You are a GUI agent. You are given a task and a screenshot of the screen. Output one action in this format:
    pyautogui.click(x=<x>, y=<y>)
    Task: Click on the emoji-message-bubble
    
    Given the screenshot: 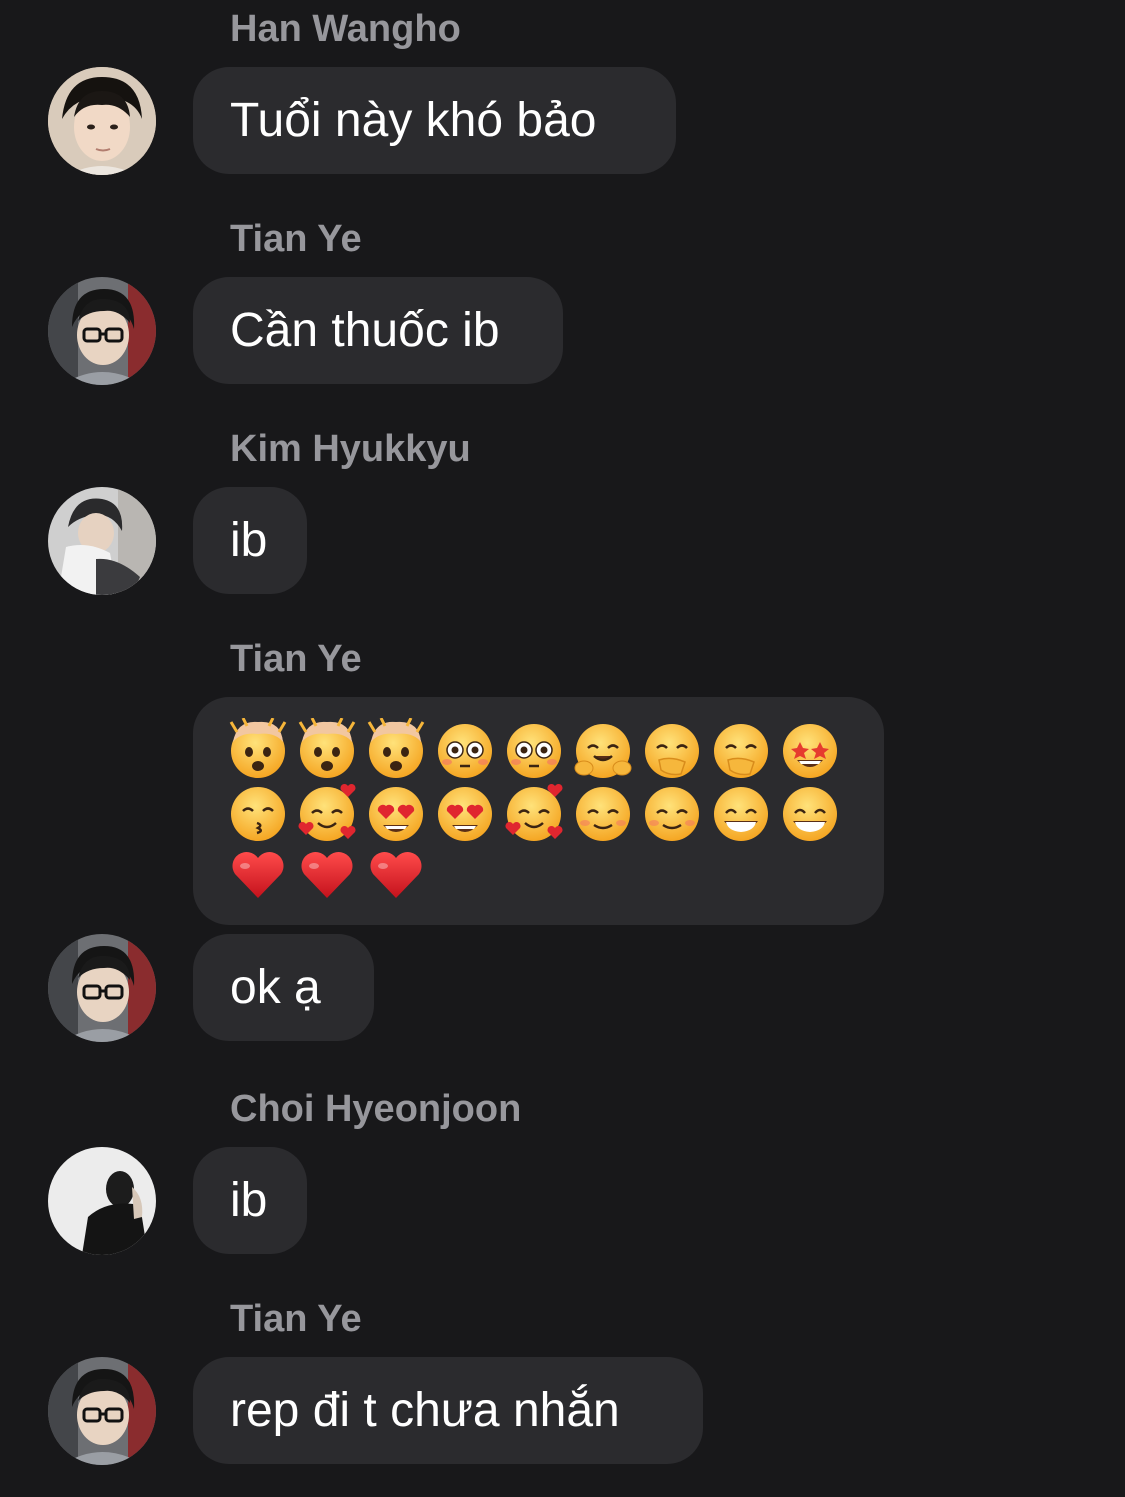 What is the action you would take?
    pyautogui.click(x=538, y=811)
    